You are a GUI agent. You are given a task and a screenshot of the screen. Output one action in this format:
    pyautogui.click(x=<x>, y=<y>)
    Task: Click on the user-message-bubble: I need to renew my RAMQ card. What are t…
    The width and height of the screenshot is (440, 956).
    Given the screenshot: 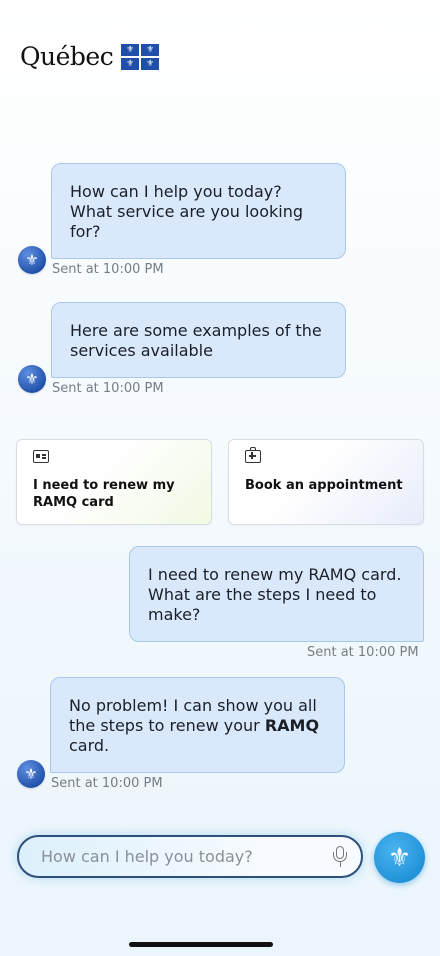 What is the action you would take?
    pyautogui.click(x=276, y=594)
    